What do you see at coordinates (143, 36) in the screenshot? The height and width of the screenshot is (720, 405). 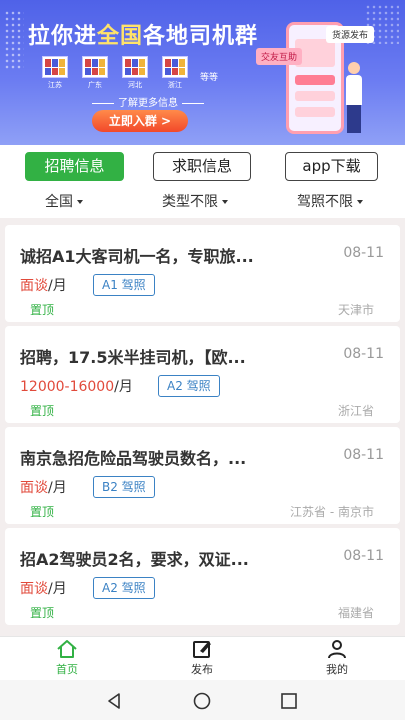 I see `banner-title: 拉你进全国各地司机群` at bounding box center [143, 36].